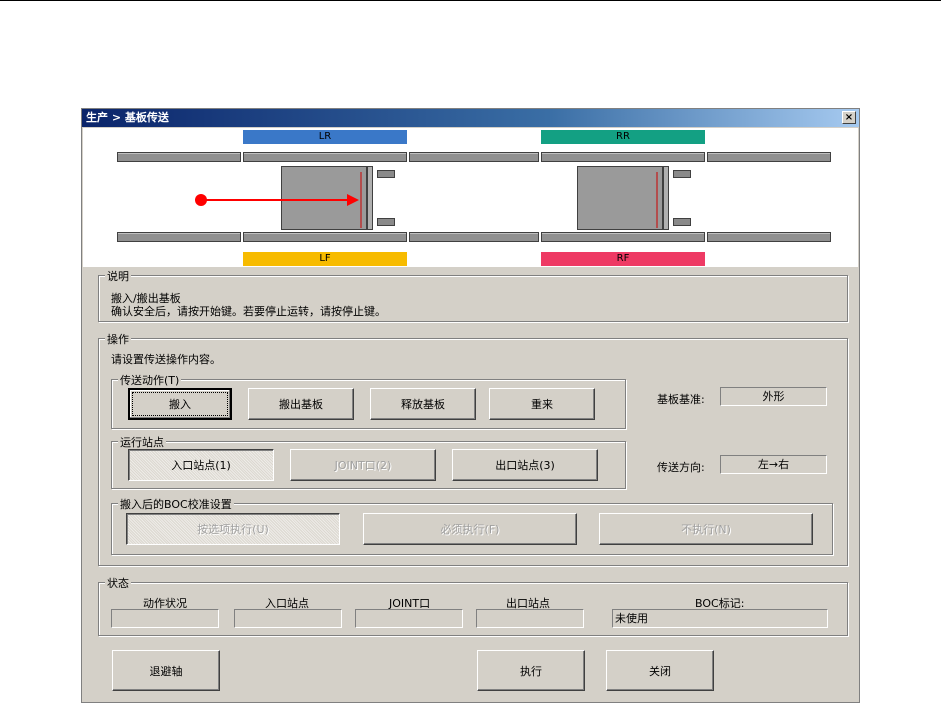 Image resolution: width=941 pixels, height=703 pixels. Describe the element at coordinates (288, 618) in the screenshot. I see `status-entrance-field` at that location.